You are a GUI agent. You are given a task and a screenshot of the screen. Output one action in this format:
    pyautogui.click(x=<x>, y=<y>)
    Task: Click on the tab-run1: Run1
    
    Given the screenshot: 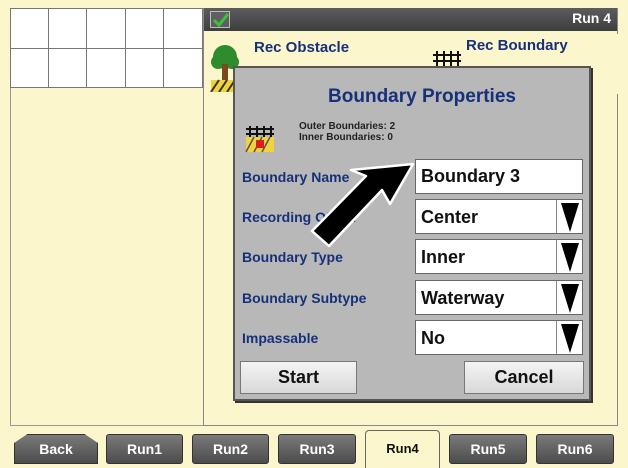 What is the action you would take?
    pyautogui.click(x=144, y=449)
    